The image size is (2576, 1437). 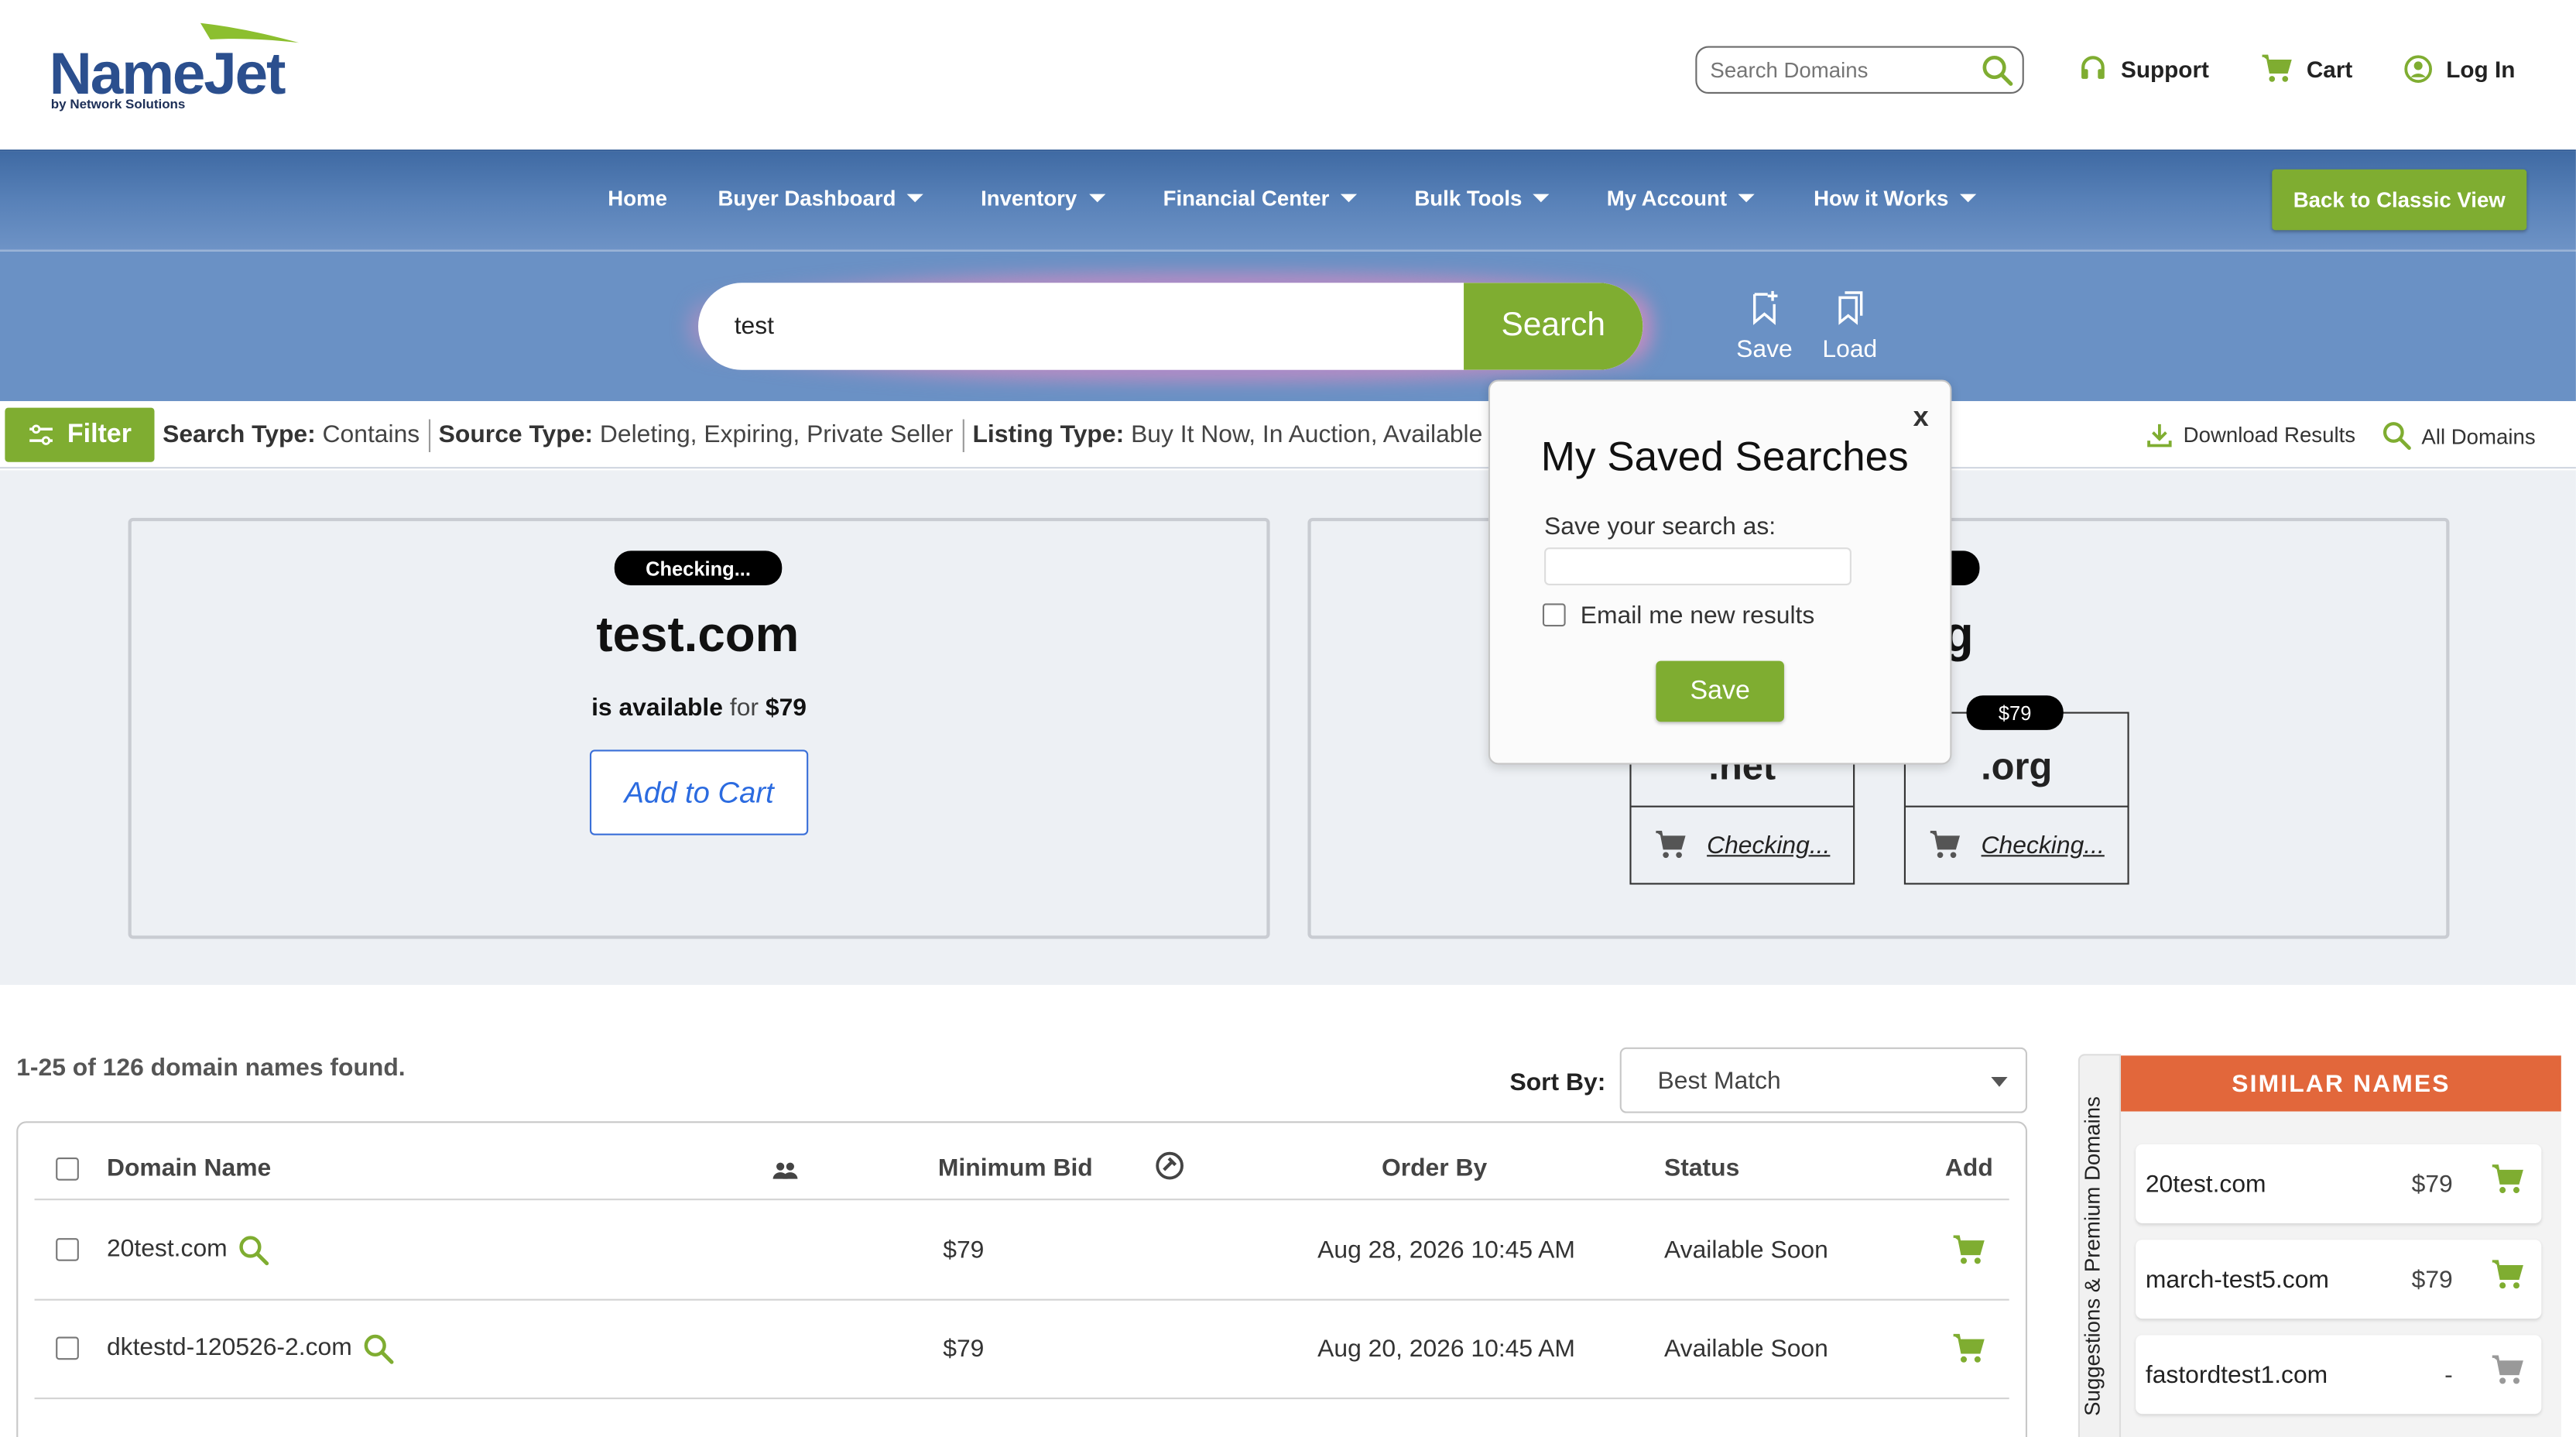 I want to click on for-label: for, so click(x=744, y=708).